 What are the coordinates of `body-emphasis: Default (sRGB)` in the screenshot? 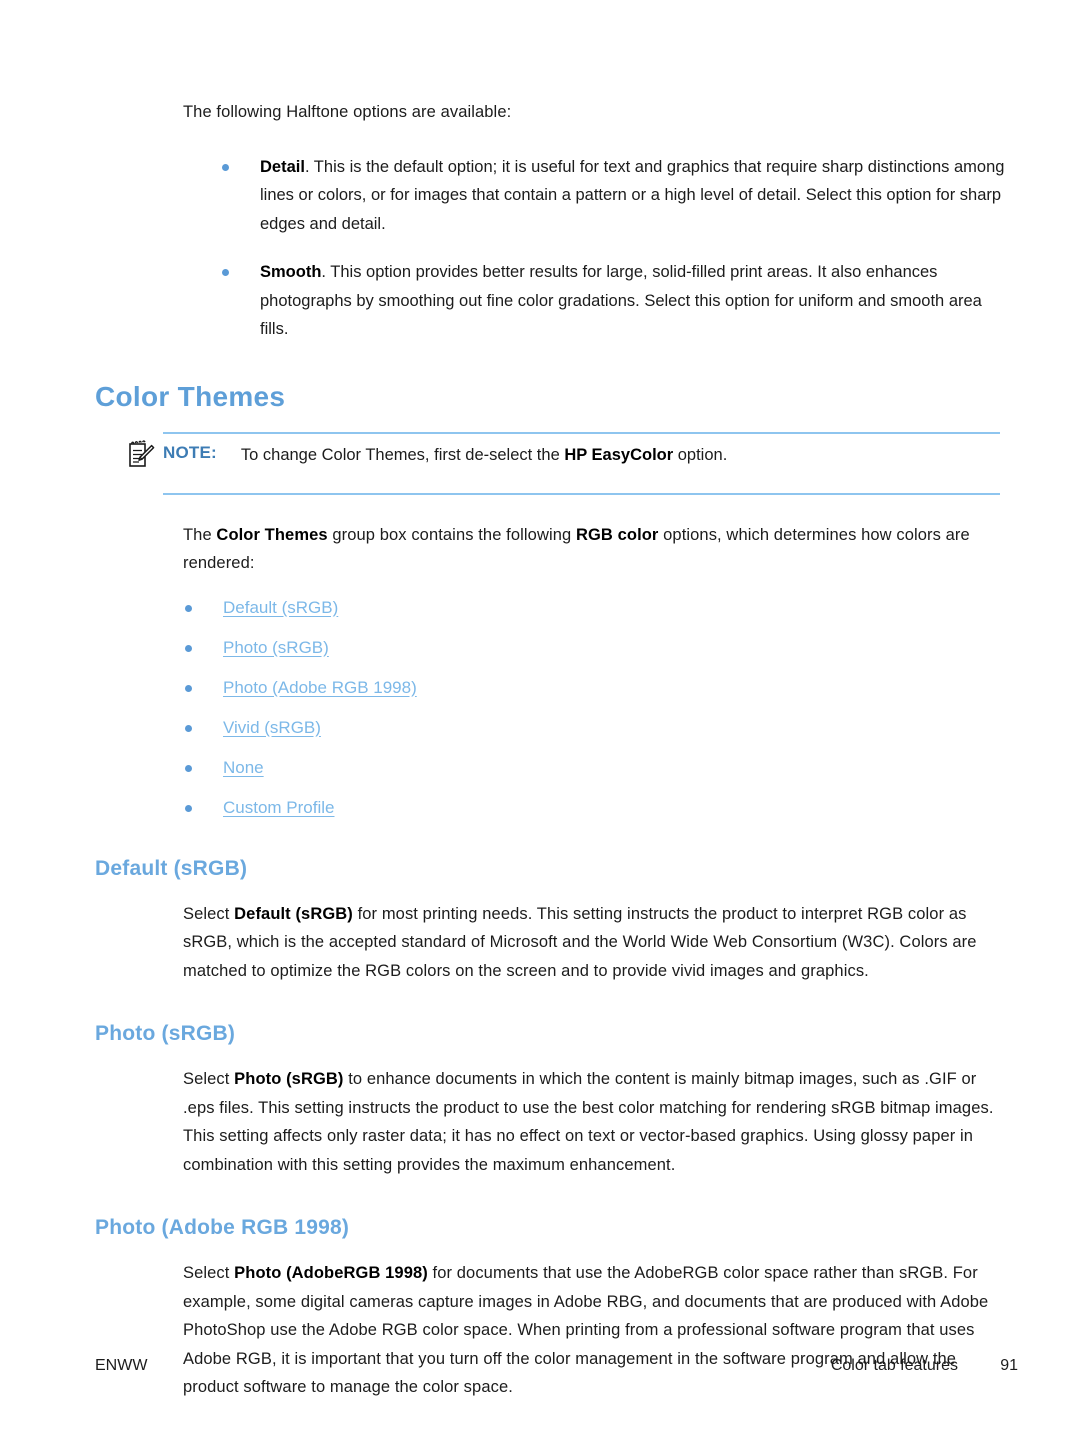 It's located at (293, 913).